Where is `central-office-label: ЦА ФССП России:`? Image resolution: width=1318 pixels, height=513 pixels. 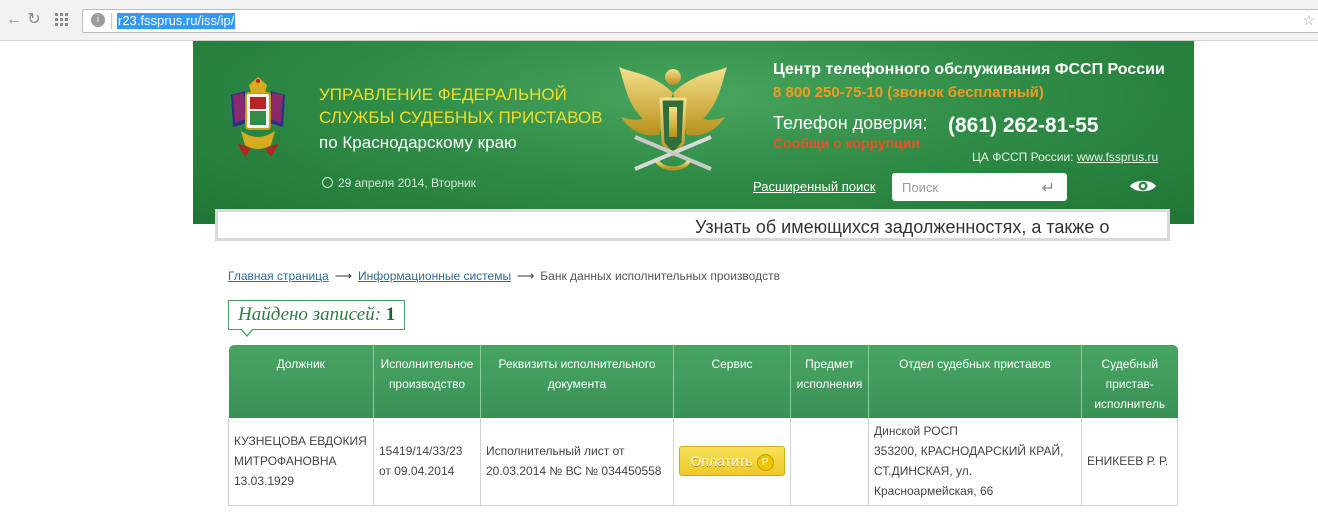 central-office-label: ЦА ФССП России: is located at coordinates (1023, 157).